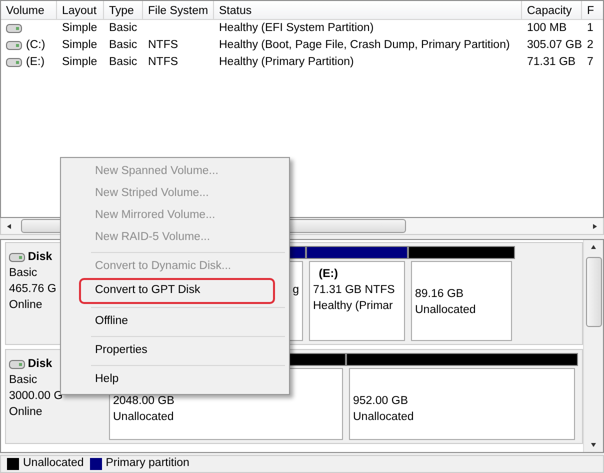  What do you see at coordinates (593, 247) in the screenshot?
I see `scroll-up-icon` at bounding box center [593, 247].